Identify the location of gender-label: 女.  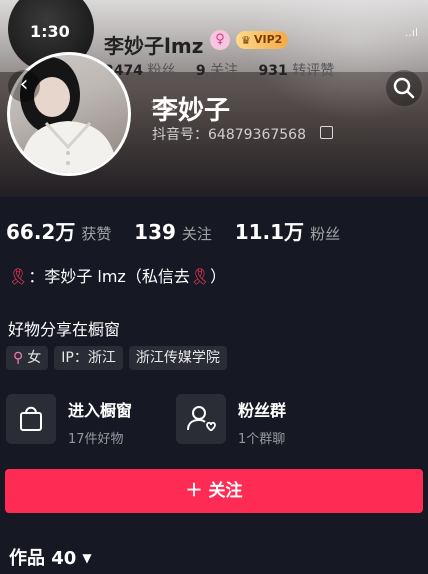
(34, 358).